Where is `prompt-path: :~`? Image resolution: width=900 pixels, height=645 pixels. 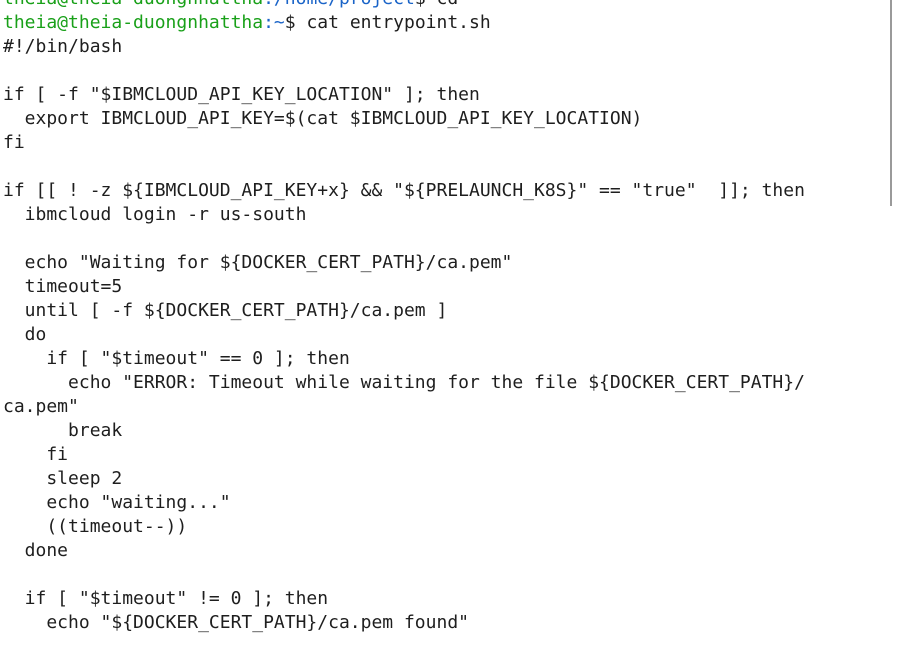 prompt-path: :~ is located at coordinates (274, 22).